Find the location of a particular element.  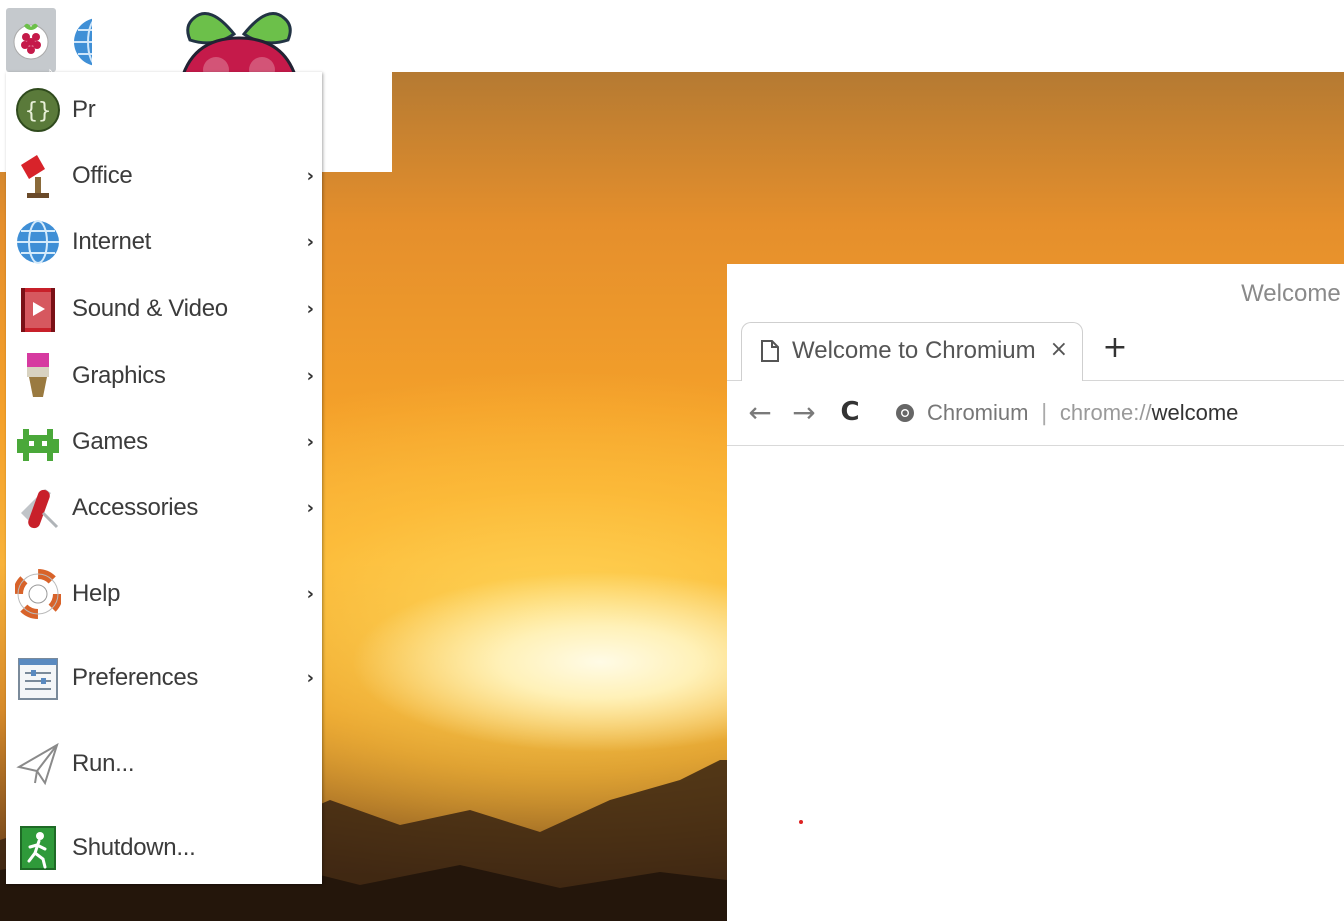

menu-item-preferences: Preferences › is located at coordinates (164, 678).